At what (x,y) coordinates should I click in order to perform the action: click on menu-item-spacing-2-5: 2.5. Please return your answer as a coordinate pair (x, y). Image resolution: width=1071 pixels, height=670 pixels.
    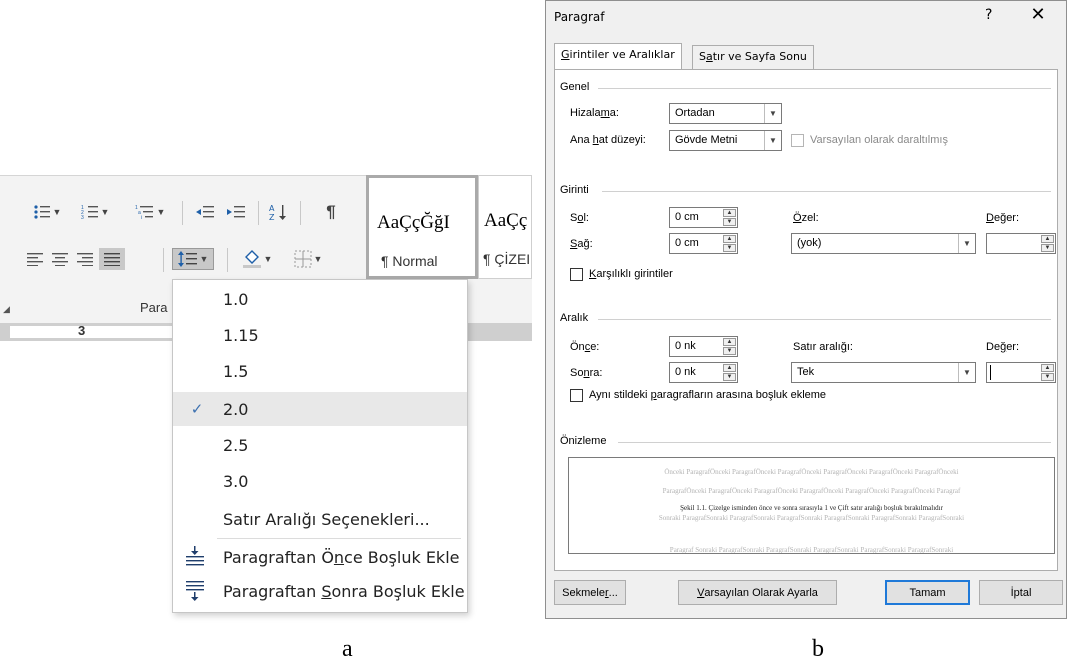
    Looking at the image, I should click on (320, 445).